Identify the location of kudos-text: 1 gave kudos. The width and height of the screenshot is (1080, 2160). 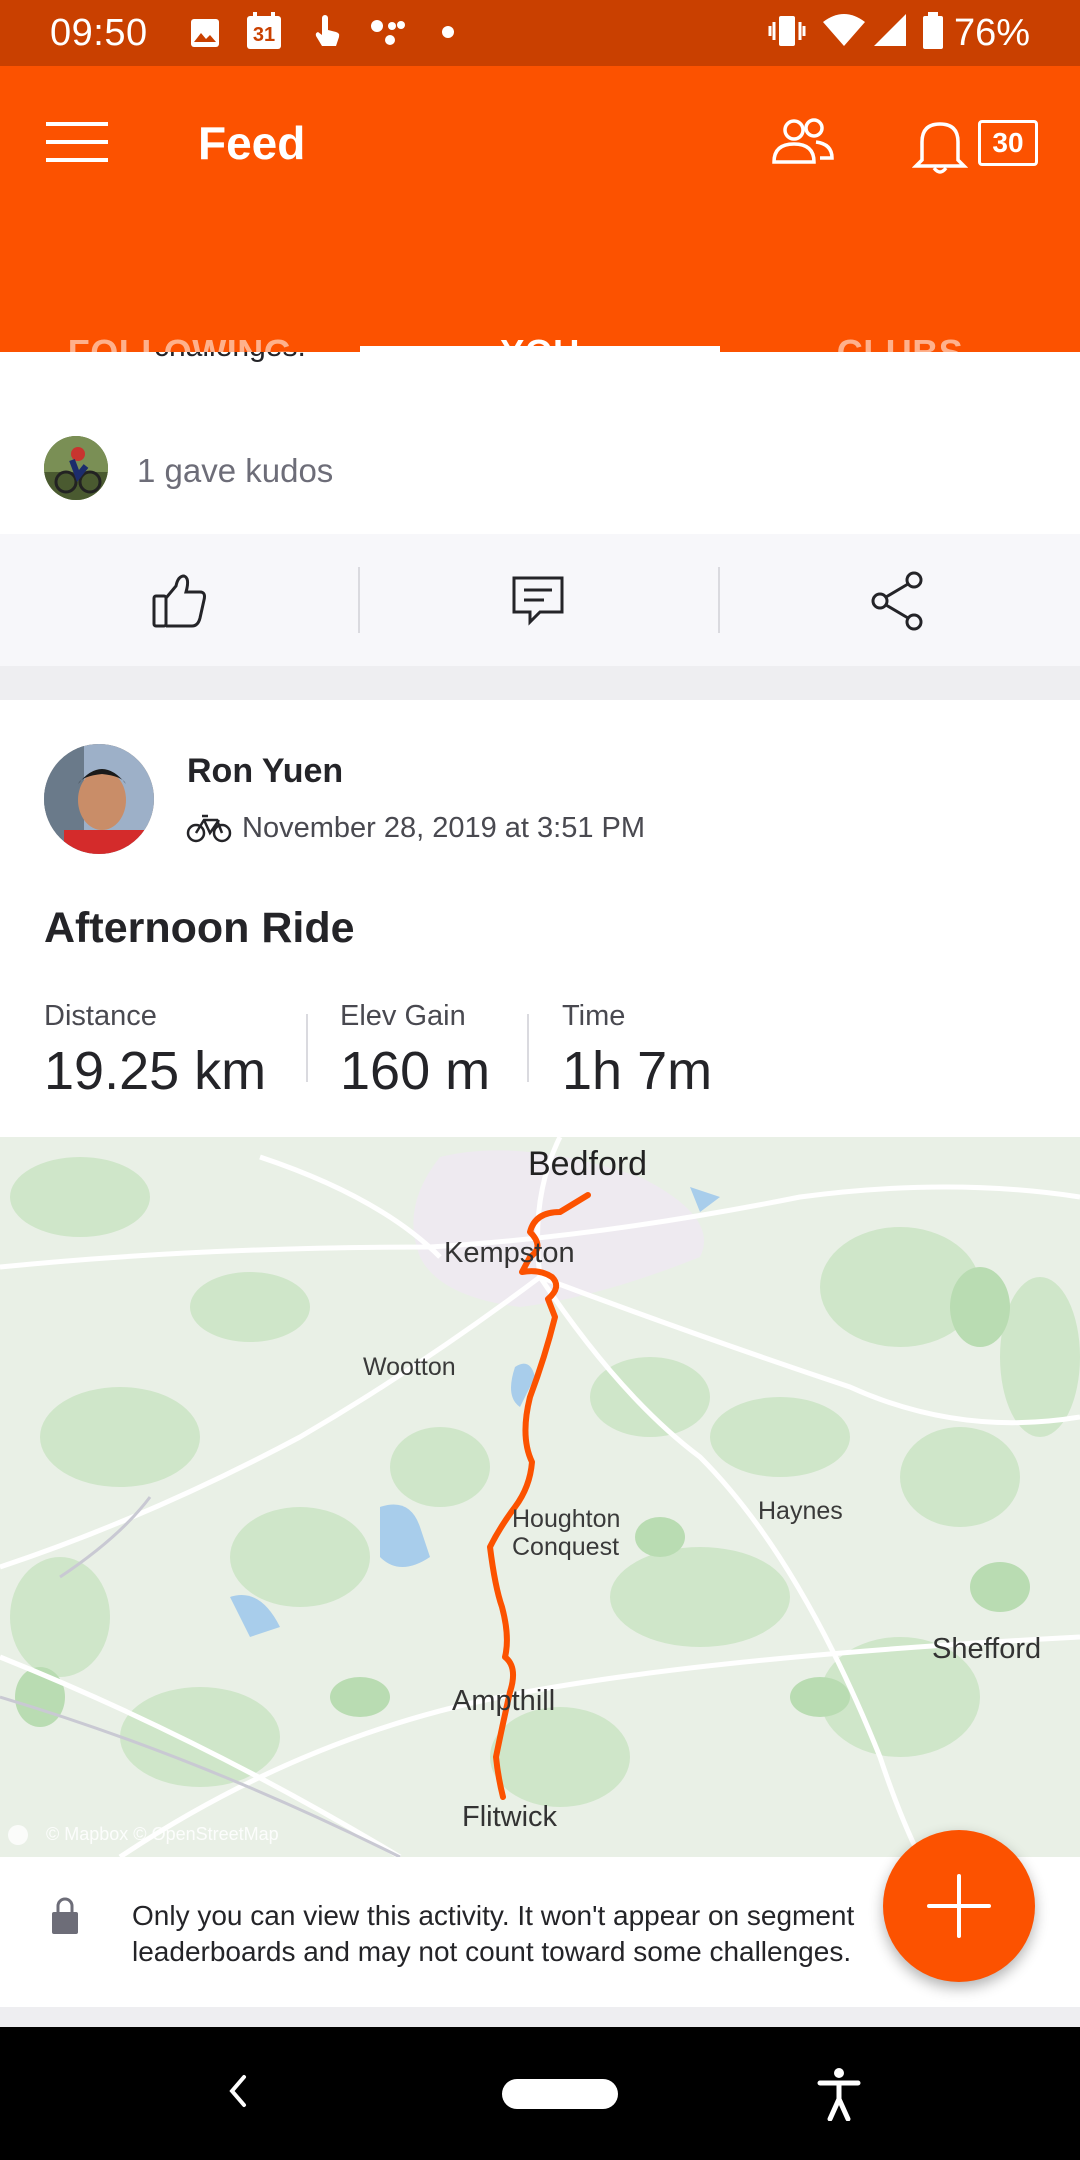
(235, 471).